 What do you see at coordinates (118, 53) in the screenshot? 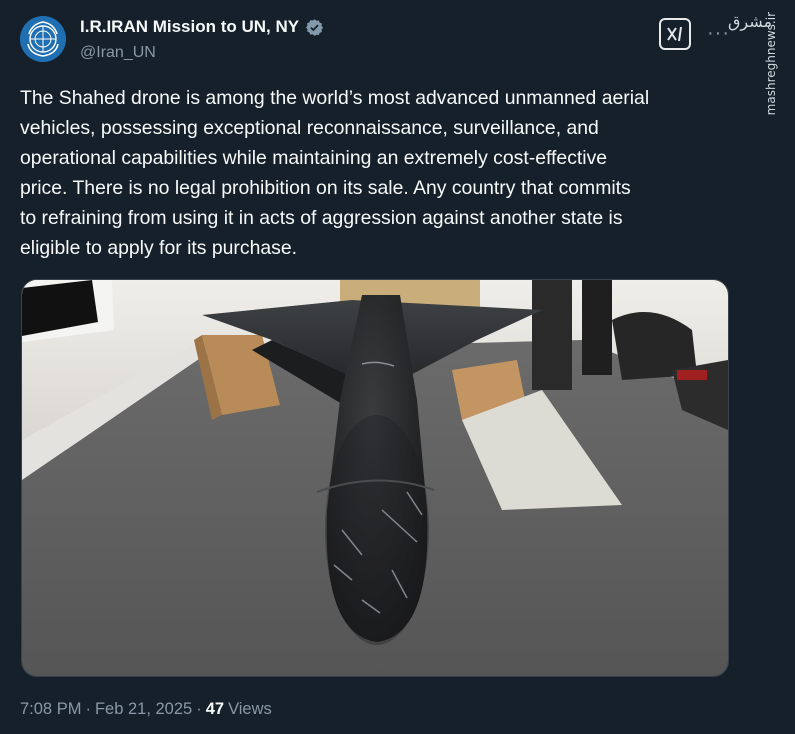
I see `handle: @Iran_UN` at bounding box center [118, 53].